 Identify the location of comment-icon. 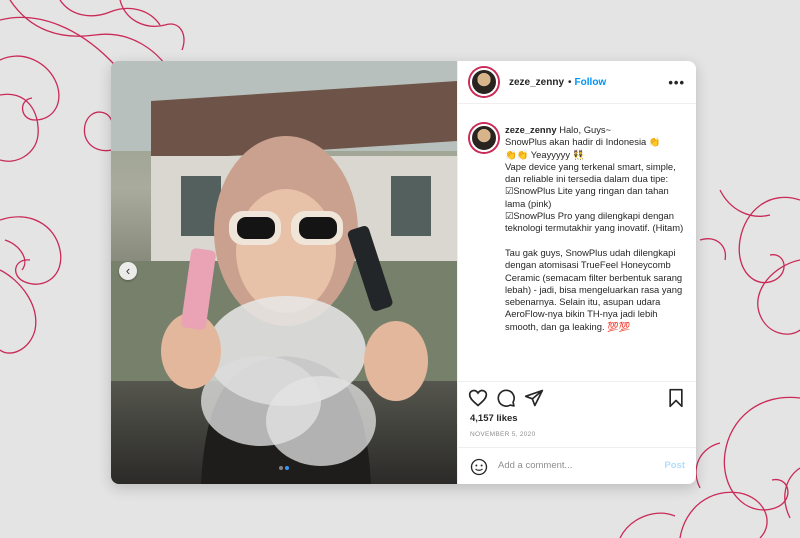
(506, 398).